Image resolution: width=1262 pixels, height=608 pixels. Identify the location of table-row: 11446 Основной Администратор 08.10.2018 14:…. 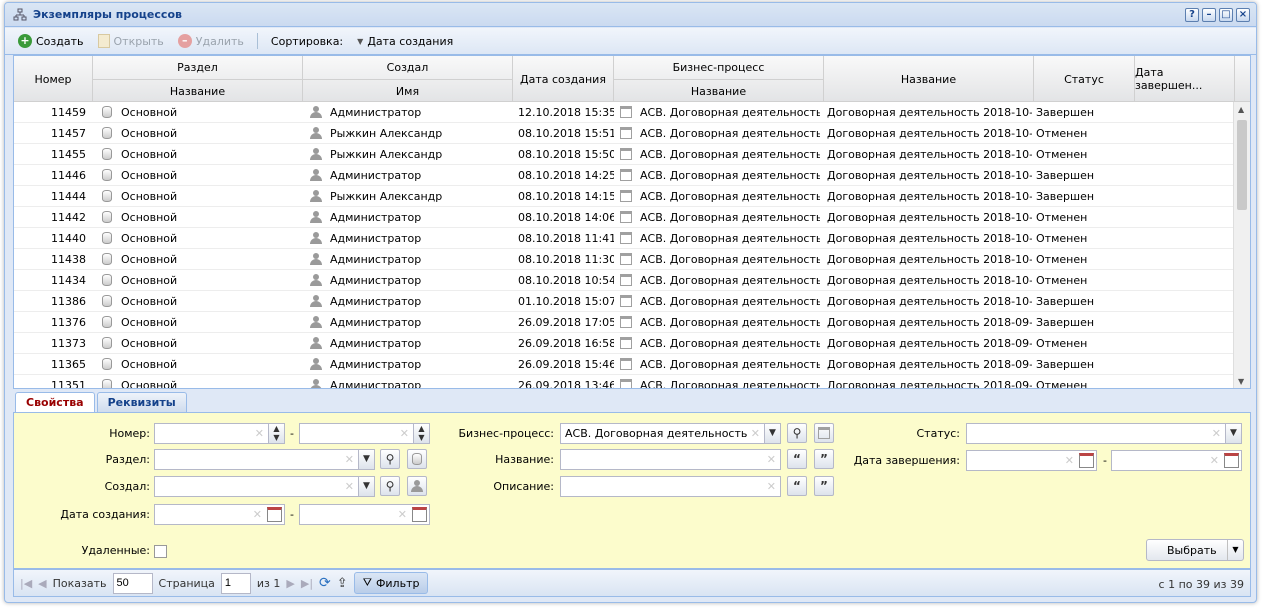
(624, 175).